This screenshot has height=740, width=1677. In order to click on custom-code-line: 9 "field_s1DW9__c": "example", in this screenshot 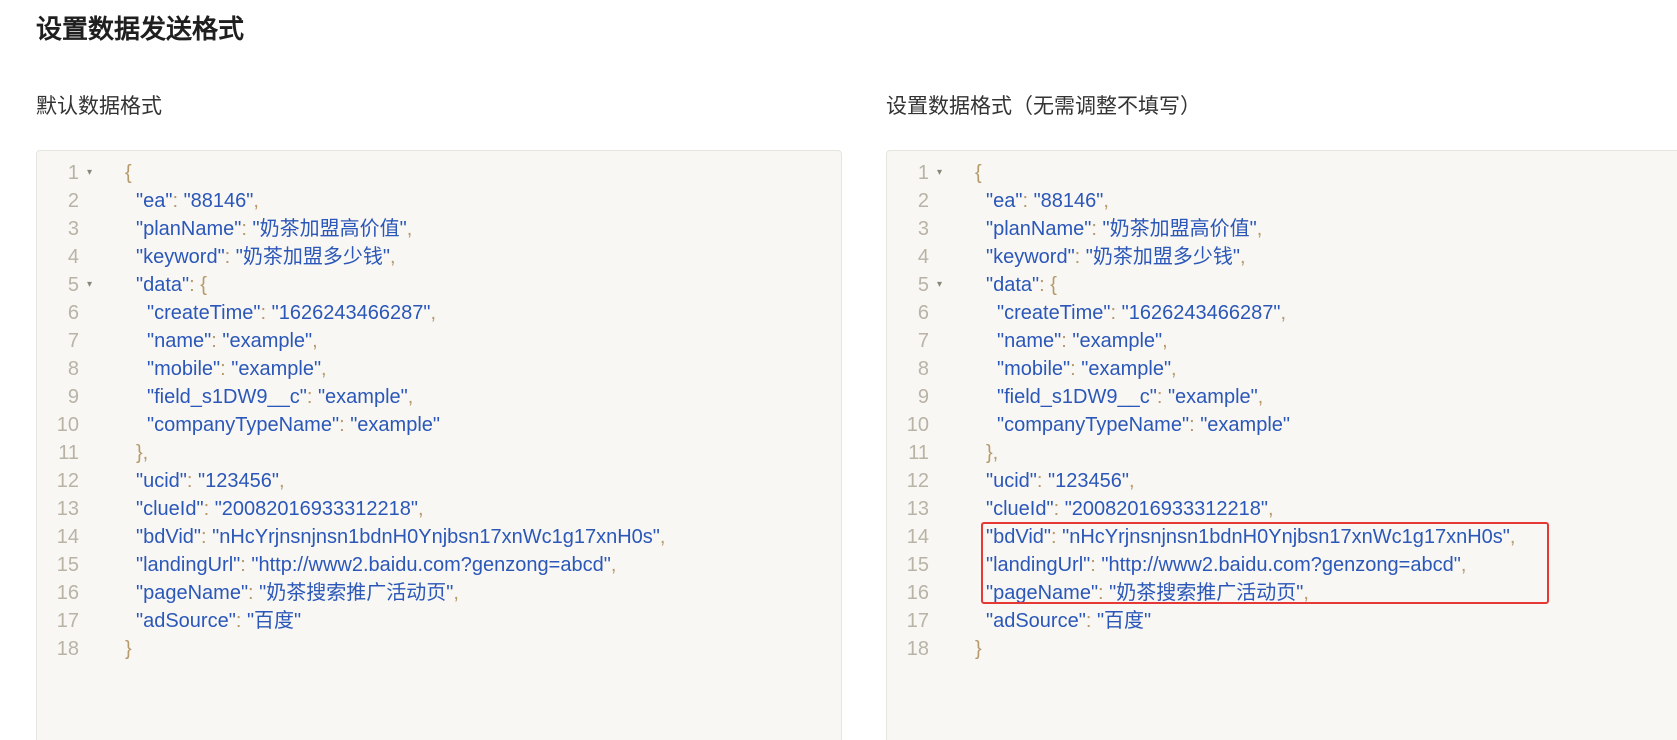, I will do `click(1282, 397)`.